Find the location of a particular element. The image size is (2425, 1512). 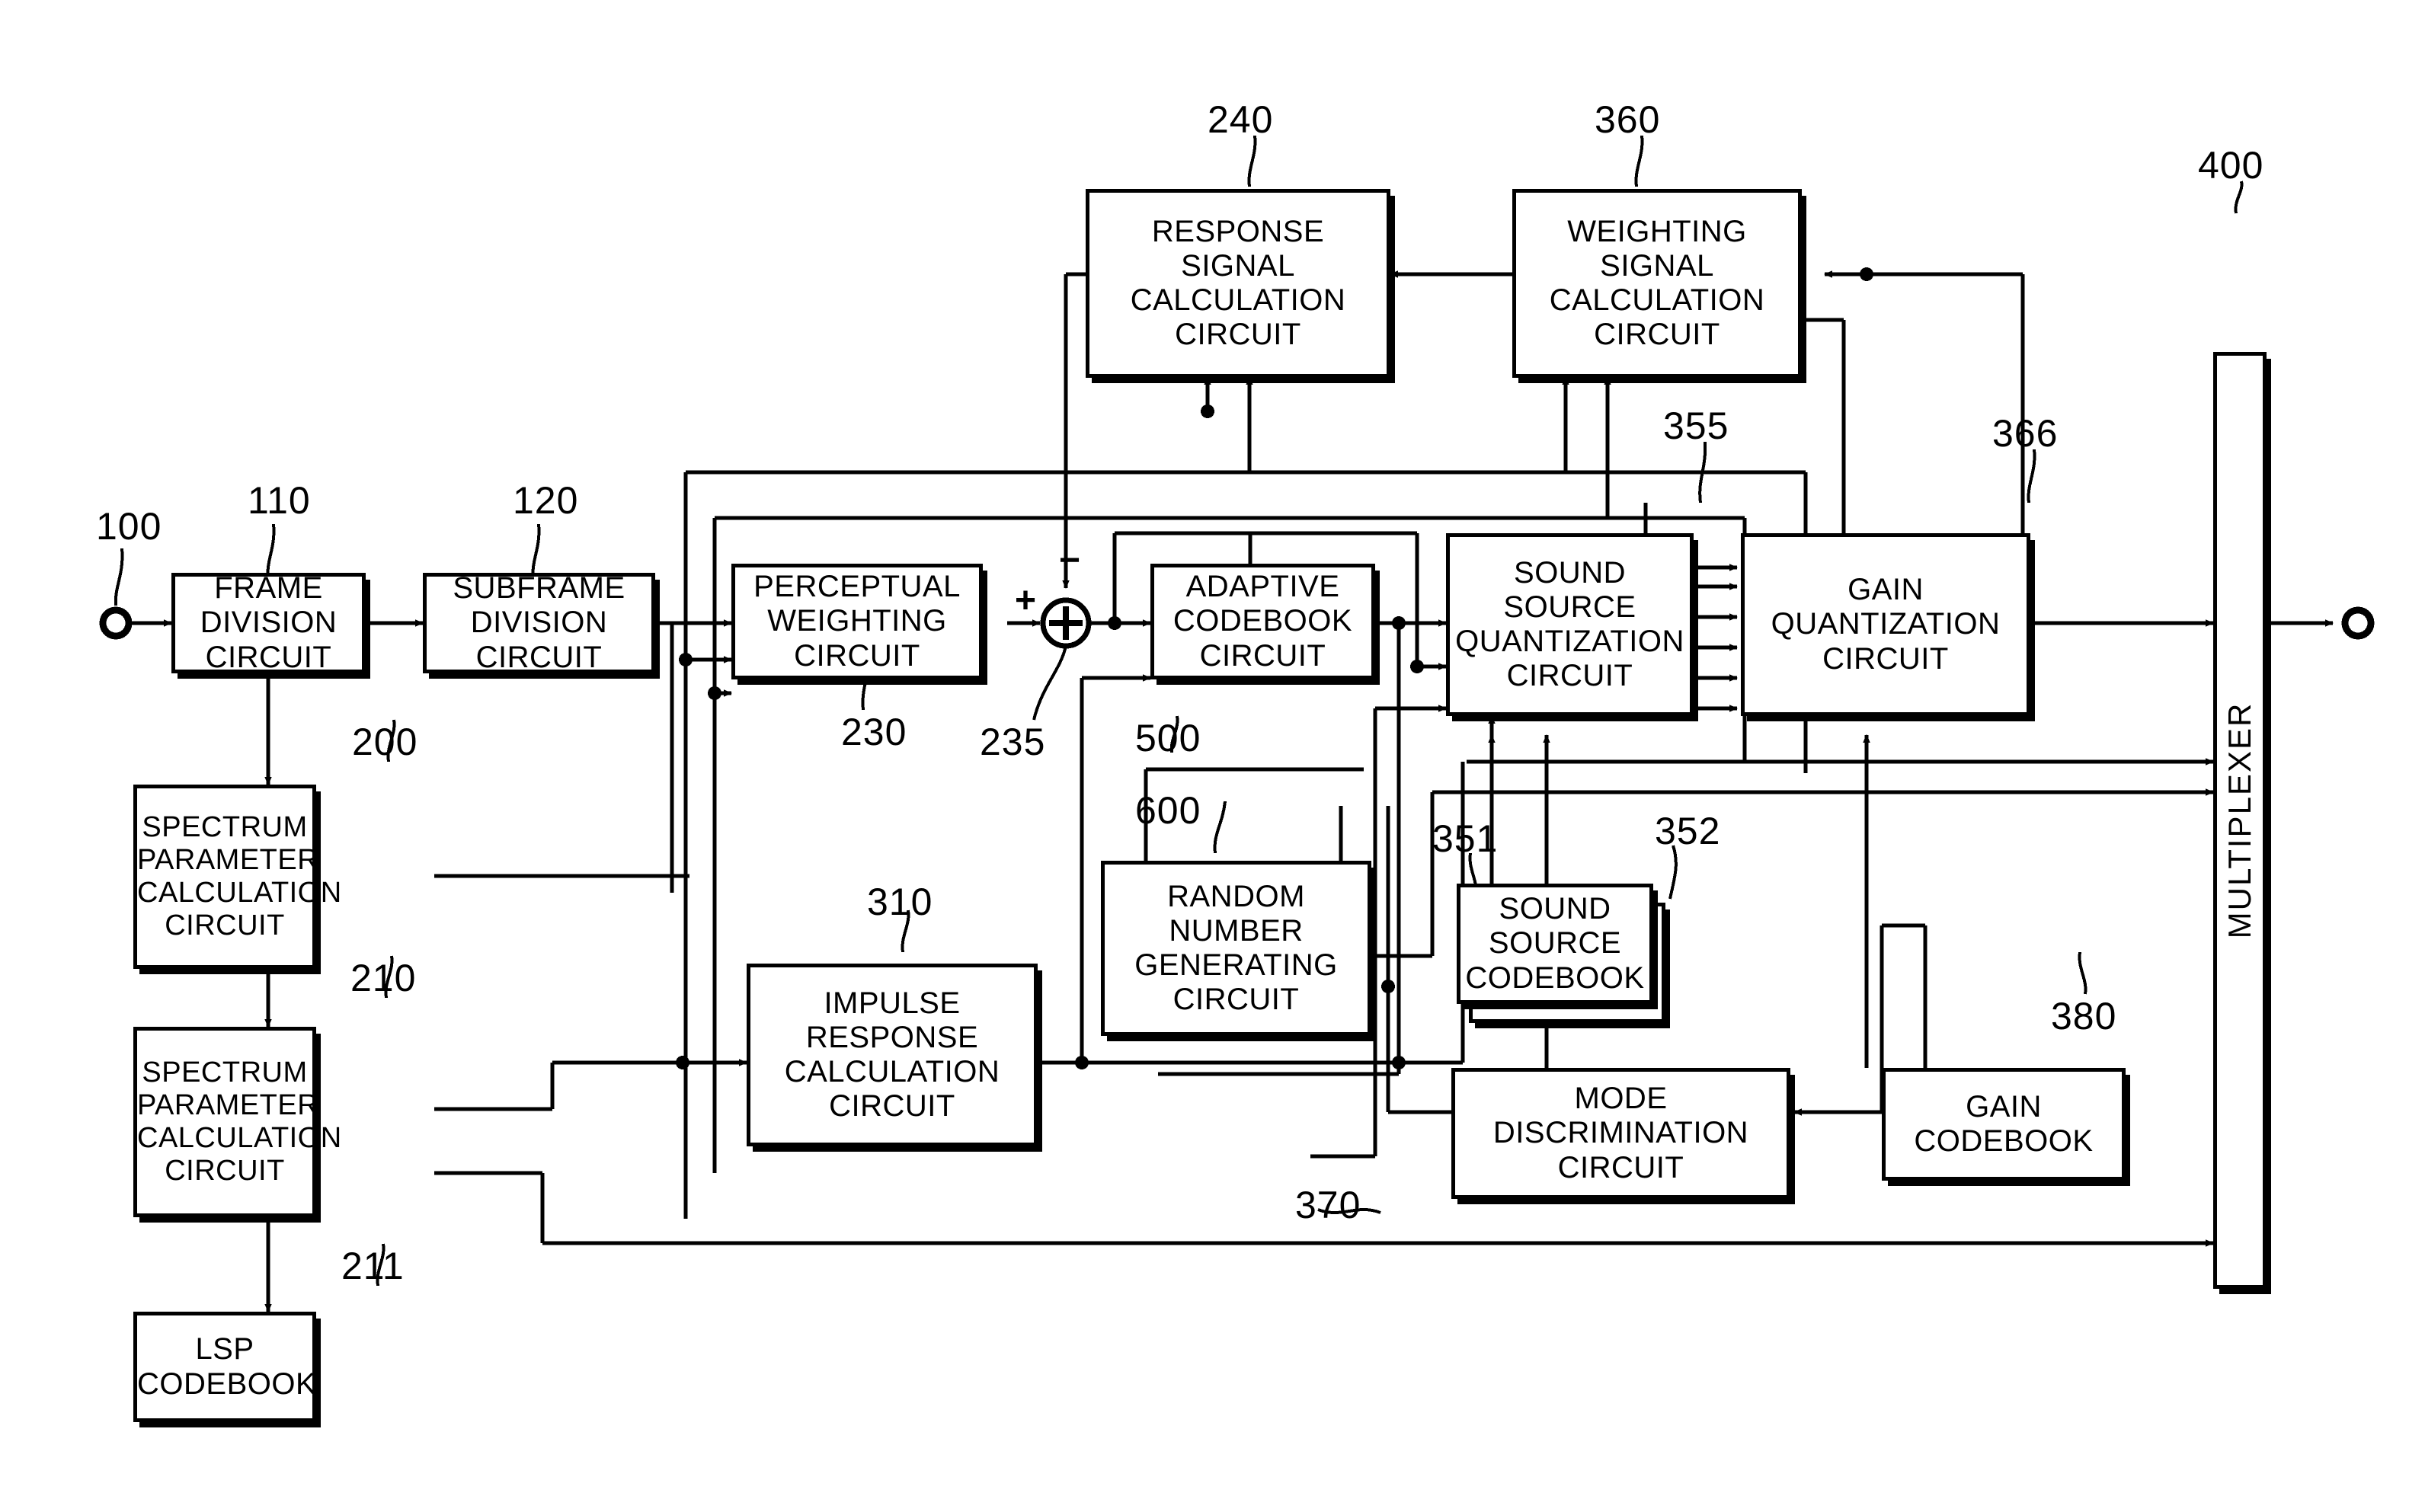

block-frame-division: FRAME DIVISION CIRCUIT is located at coordinates (268, 622).